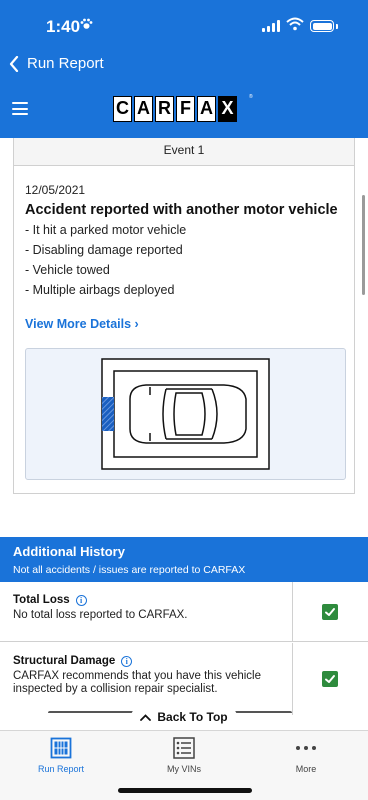 The width and height of the screenshot is (368, 800). What do you see at coordinates (106, 230) in the screenshot?
I see `event-detail: - It hit a parked motor vehicle` at bounding box center [106, 230].